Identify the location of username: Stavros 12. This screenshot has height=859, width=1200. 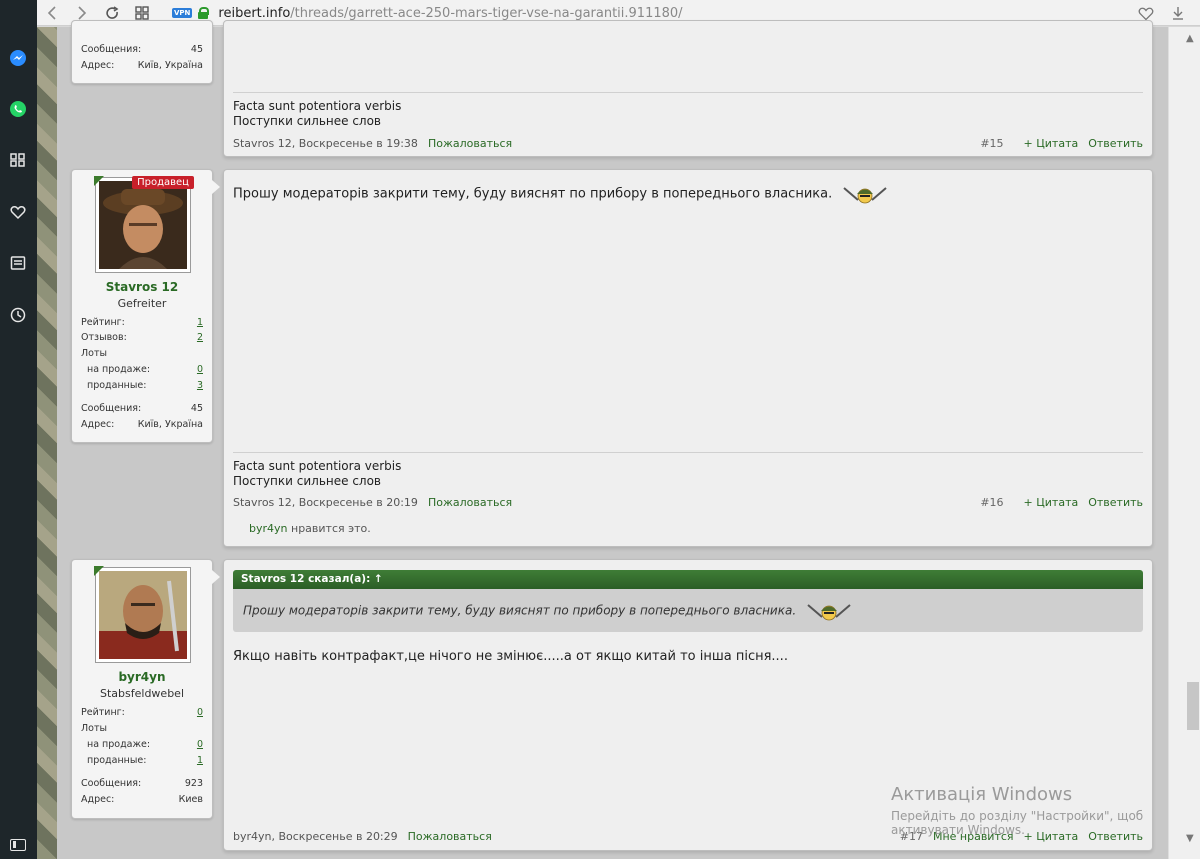
(142, 287).